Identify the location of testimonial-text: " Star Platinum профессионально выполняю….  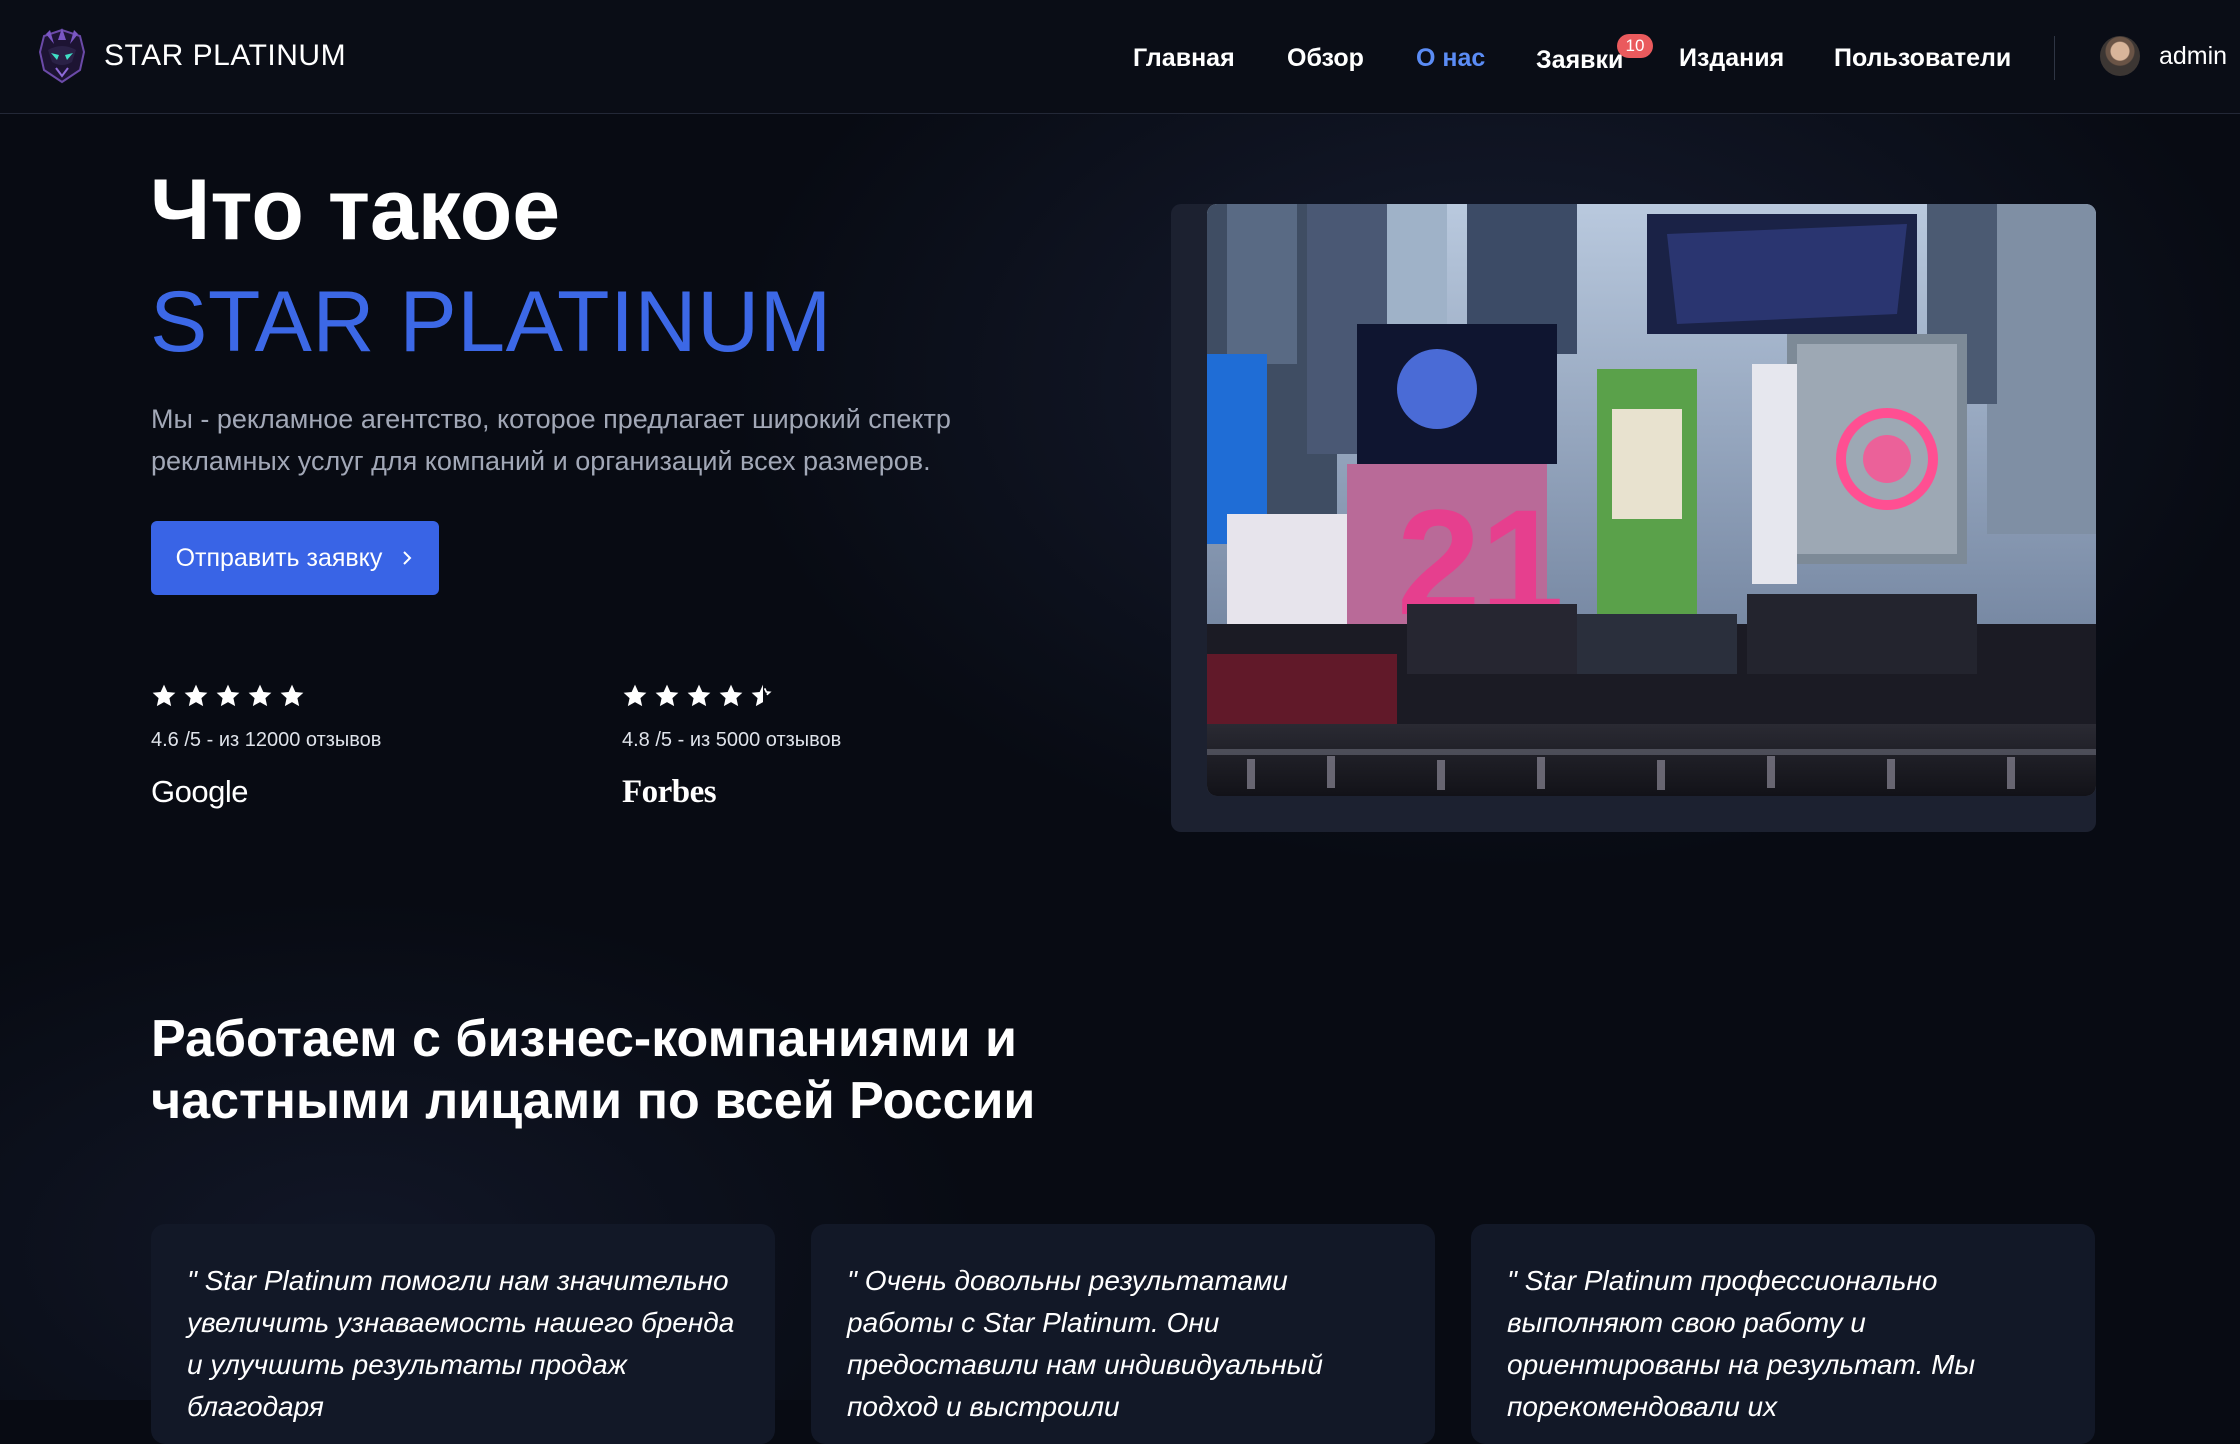
(1741, 1343).